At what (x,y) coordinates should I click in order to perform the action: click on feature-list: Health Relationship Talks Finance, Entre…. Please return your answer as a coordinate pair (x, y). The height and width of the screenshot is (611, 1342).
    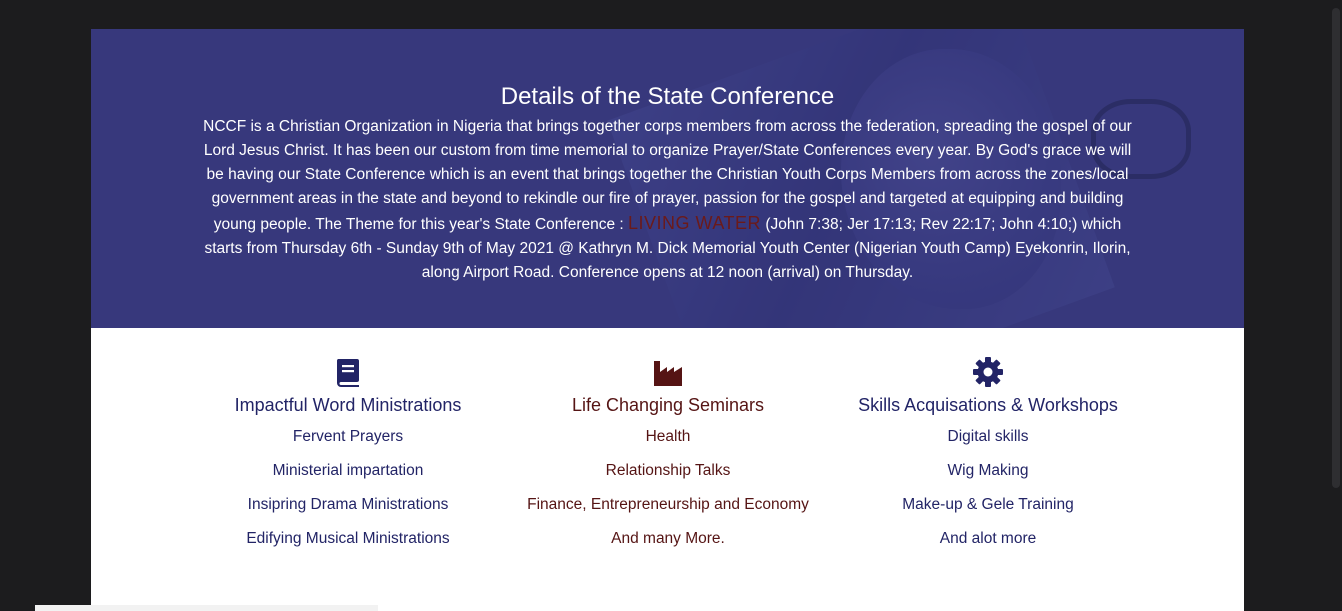
    Looking at the image, I should click on (668, 488).